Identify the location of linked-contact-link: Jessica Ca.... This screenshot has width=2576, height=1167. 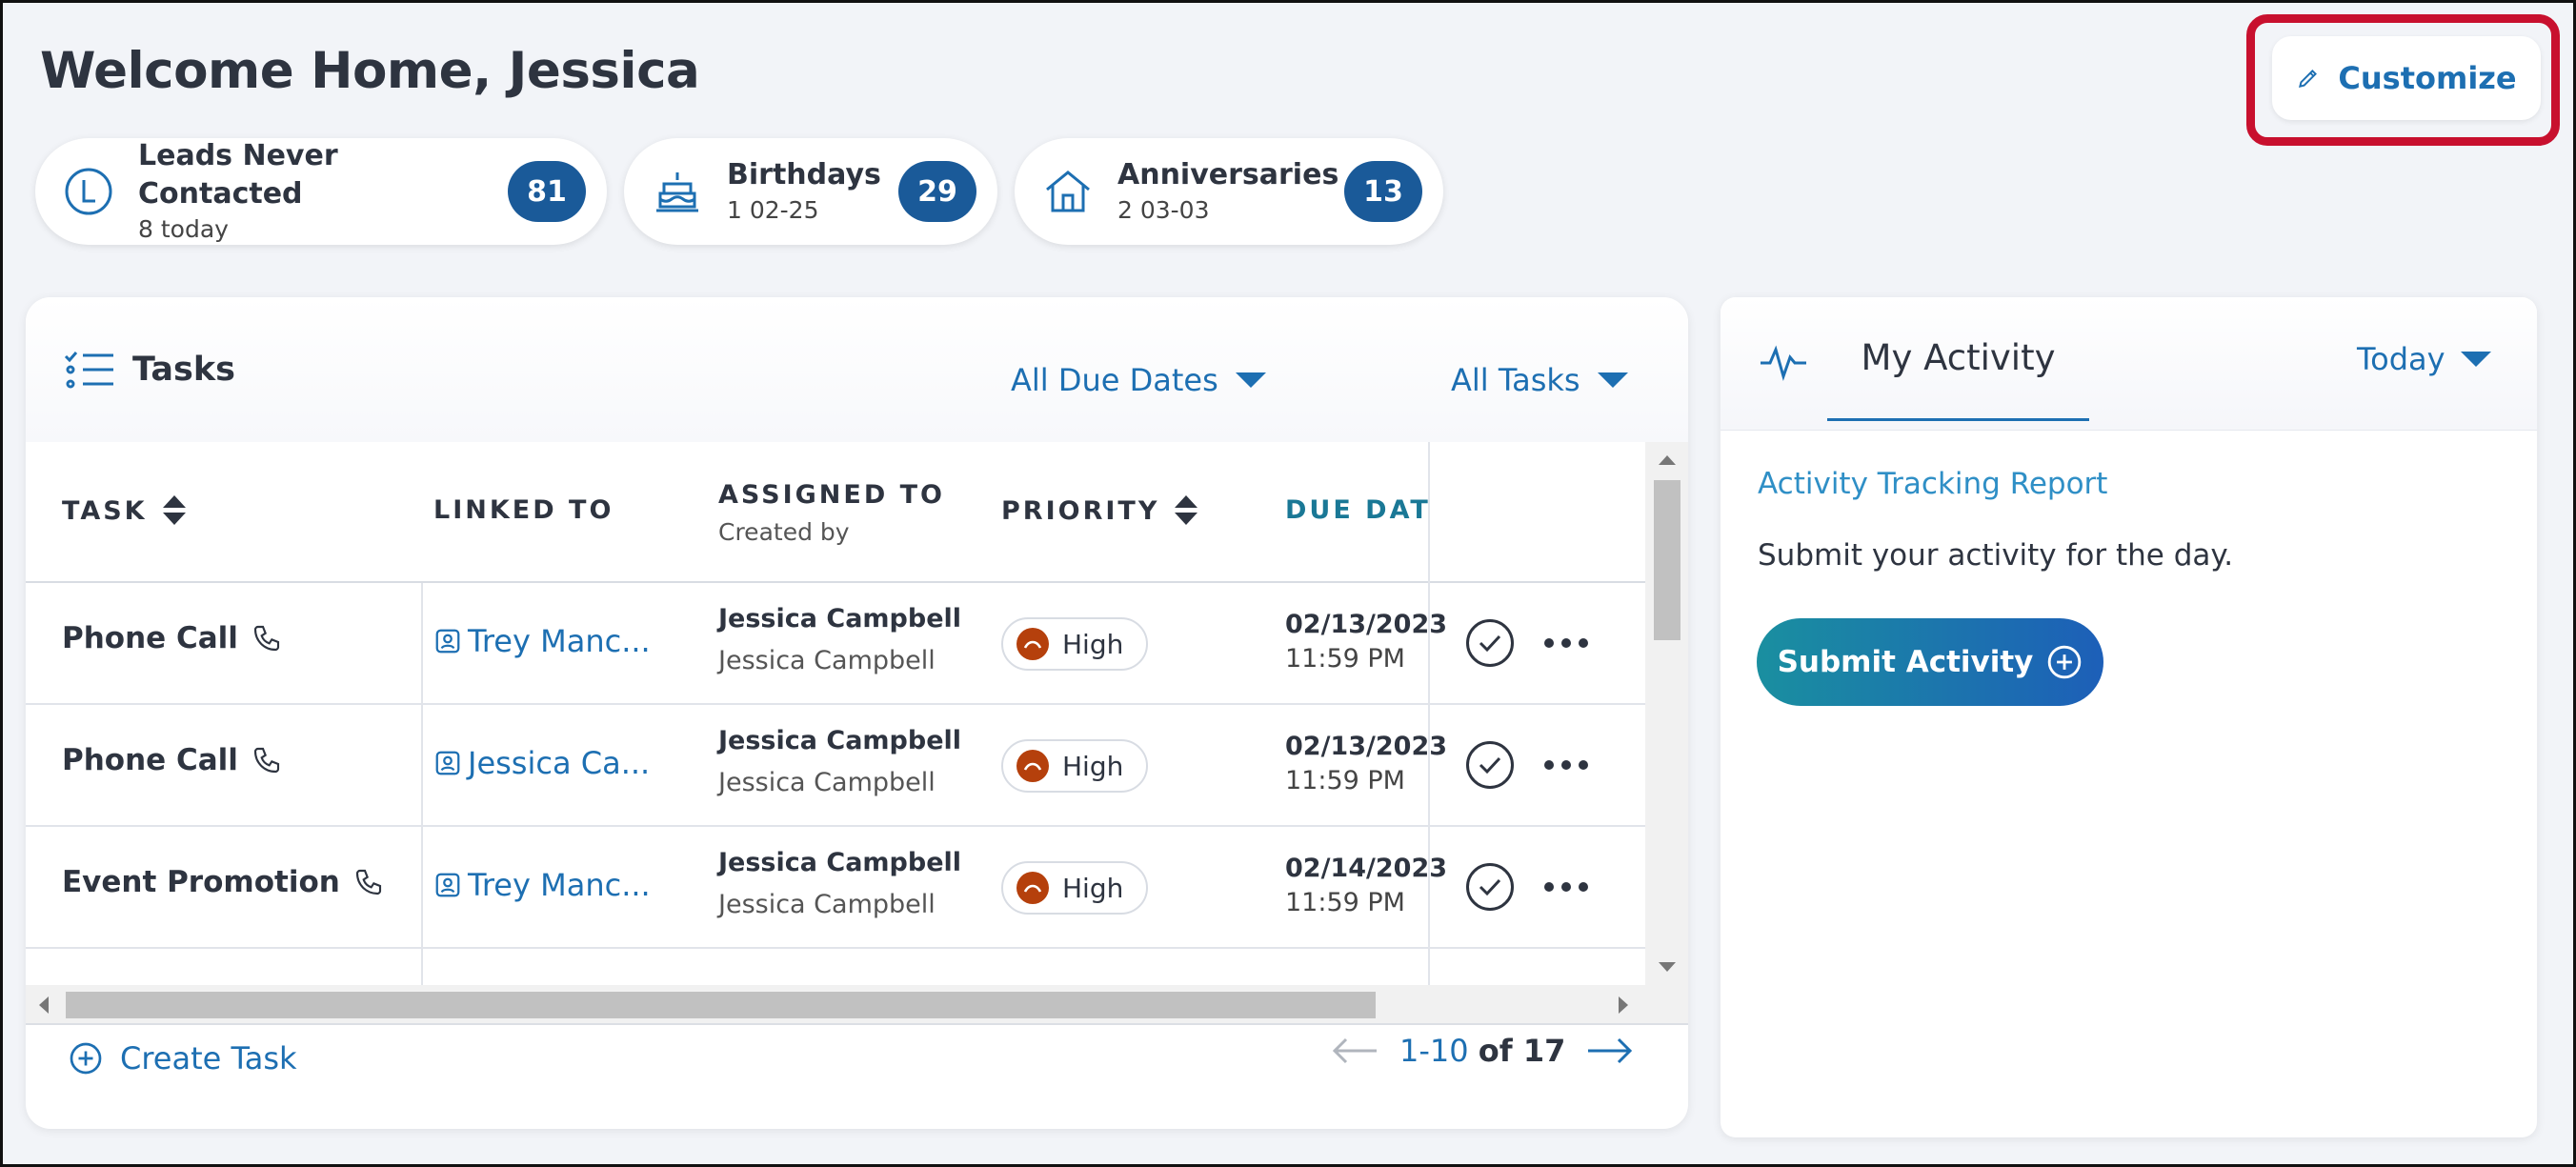
(541, 763).